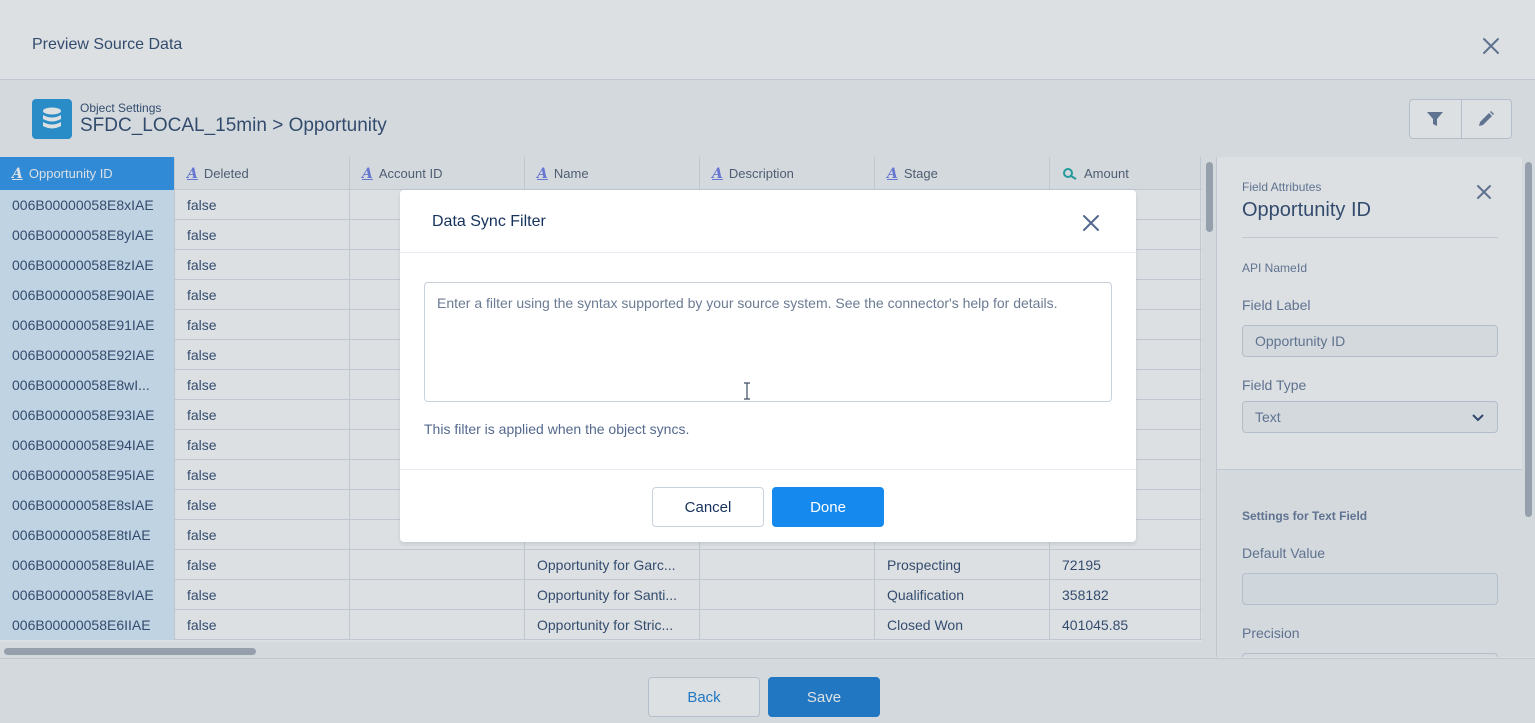 The width and height of the screenshot is (1535, 723). I want to click on done-button: Done, so click(828, 507).